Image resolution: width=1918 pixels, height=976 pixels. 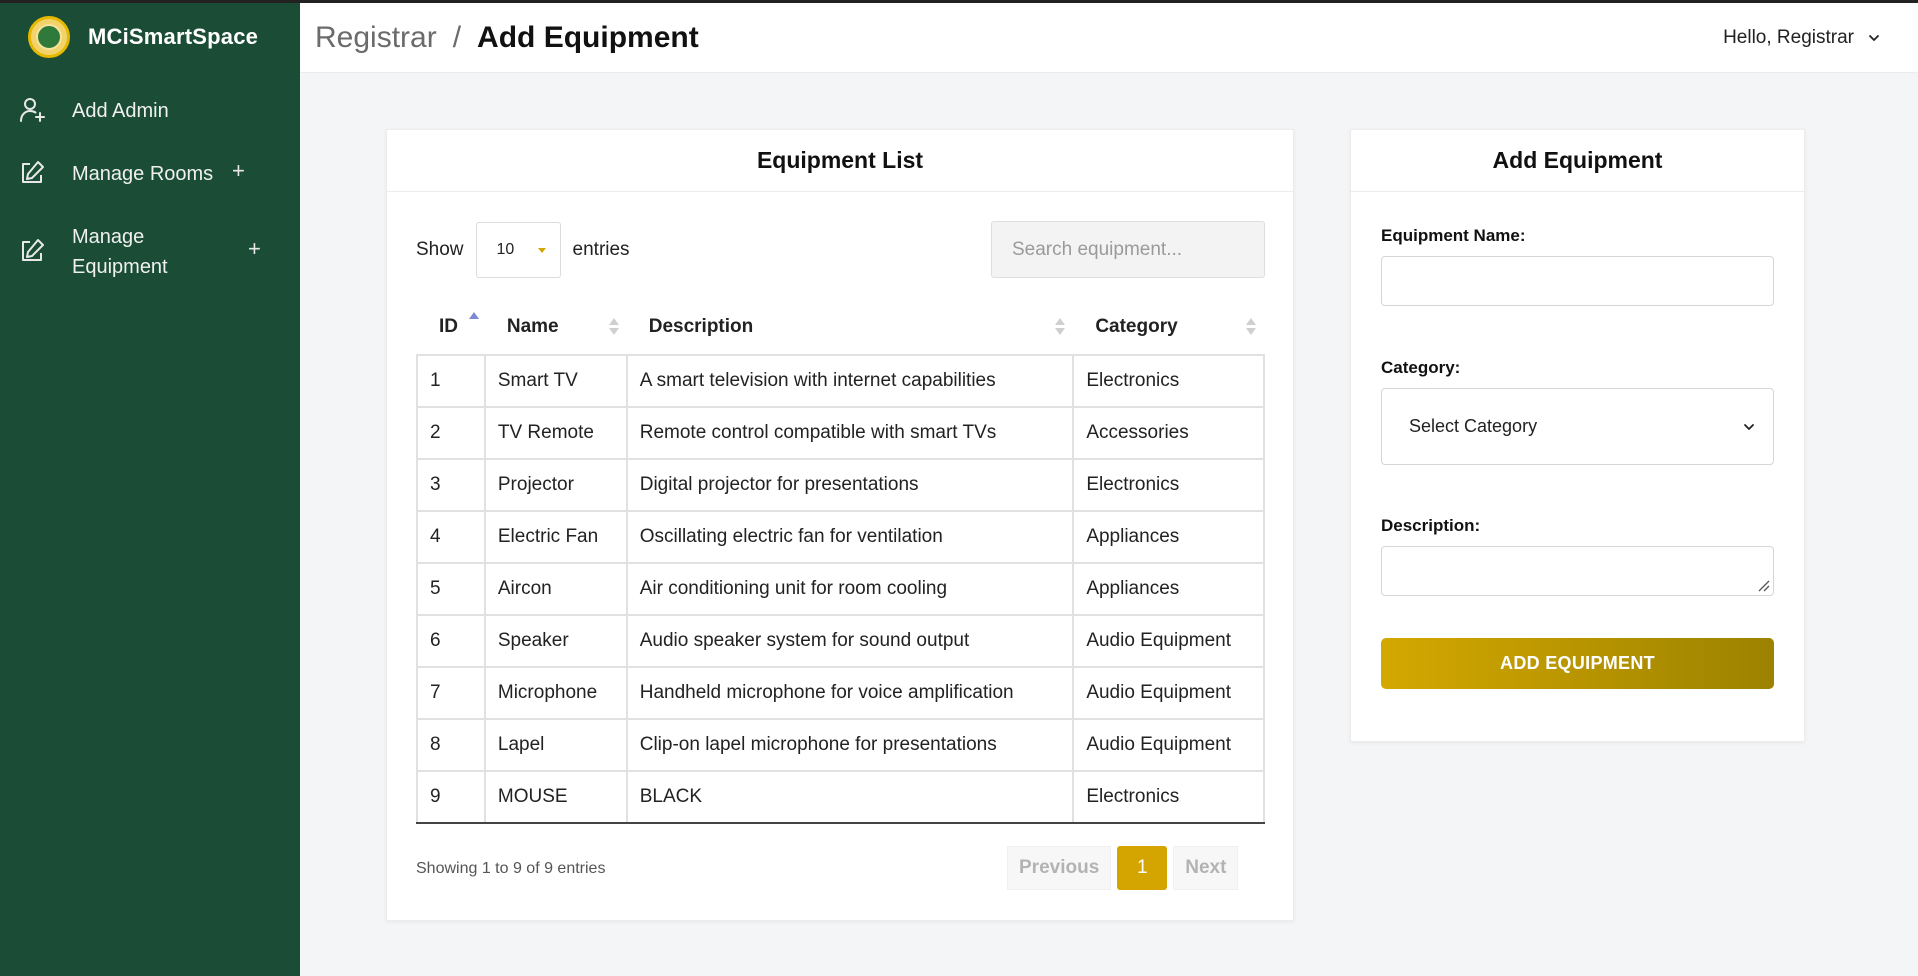 I want to click on page-title: Add Equipment, so click(x=588, y=37).